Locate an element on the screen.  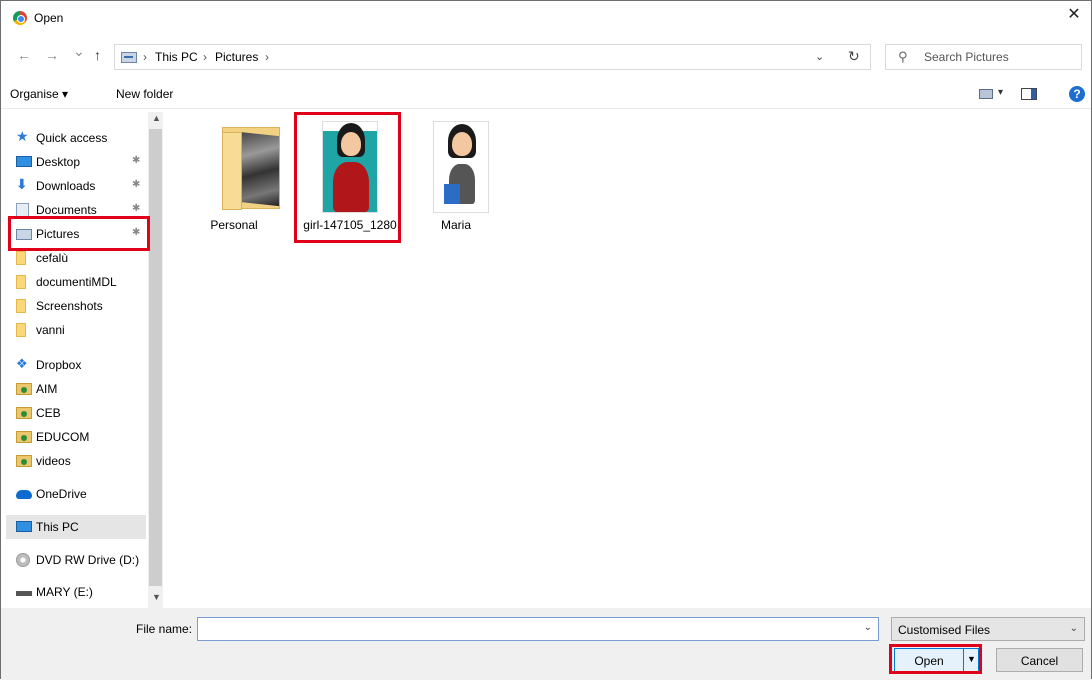
back-arrow-icon: ← is located at coordinates (24, 55).